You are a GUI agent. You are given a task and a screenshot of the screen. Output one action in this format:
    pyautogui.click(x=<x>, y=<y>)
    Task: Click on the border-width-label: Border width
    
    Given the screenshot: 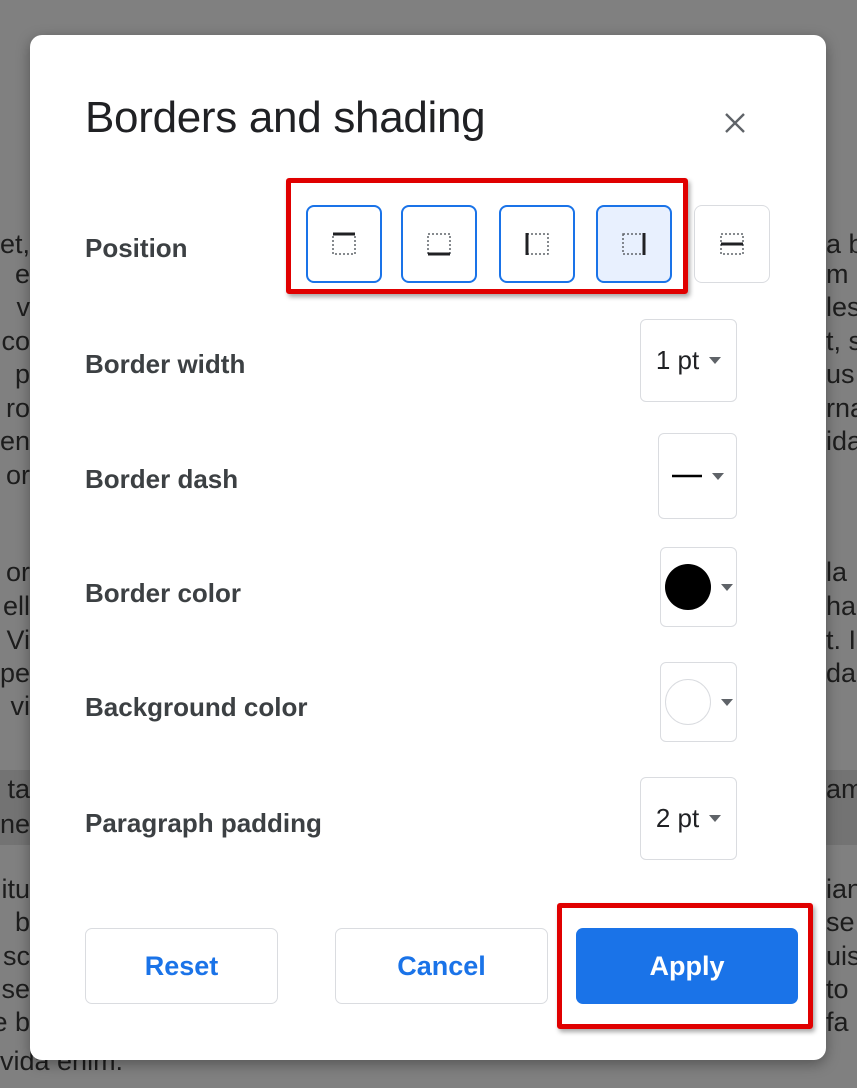 What is the action you would take?
    pyautogui.click(x=165, y=364)
    